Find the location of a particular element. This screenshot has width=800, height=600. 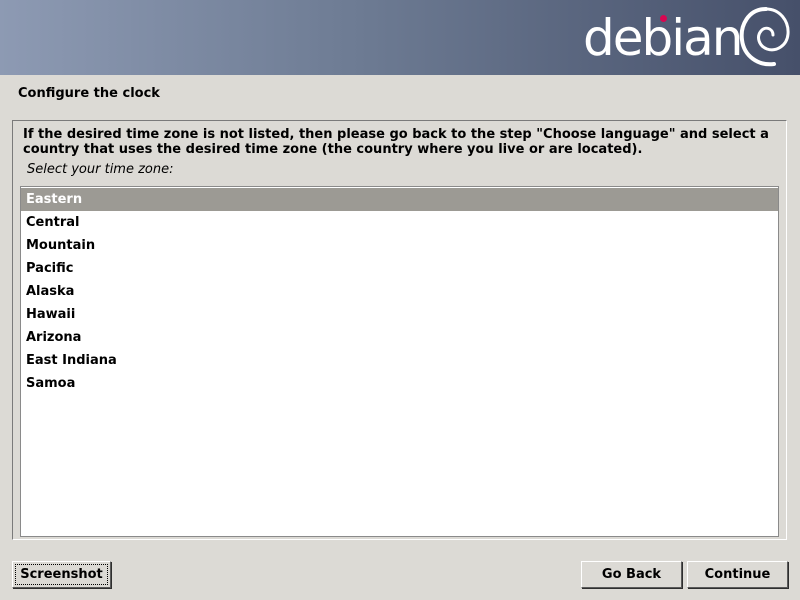

timezone-item: Arizona is located at coordinates (399, 337).